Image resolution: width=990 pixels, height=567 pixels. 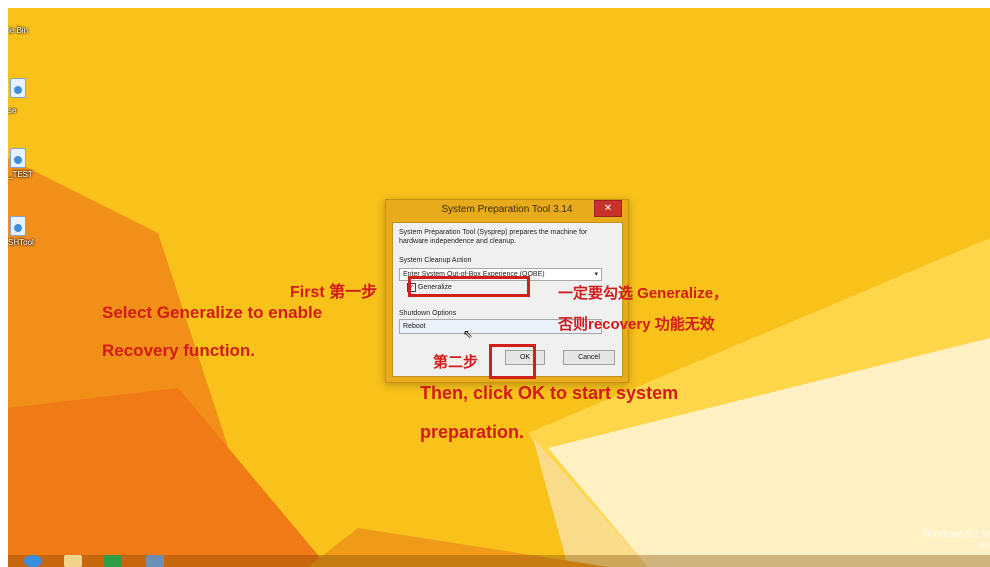 What do you see at coordinates (33, 561) in the screenshot?
I see `ie-icon` at bounding box center [33, 561].